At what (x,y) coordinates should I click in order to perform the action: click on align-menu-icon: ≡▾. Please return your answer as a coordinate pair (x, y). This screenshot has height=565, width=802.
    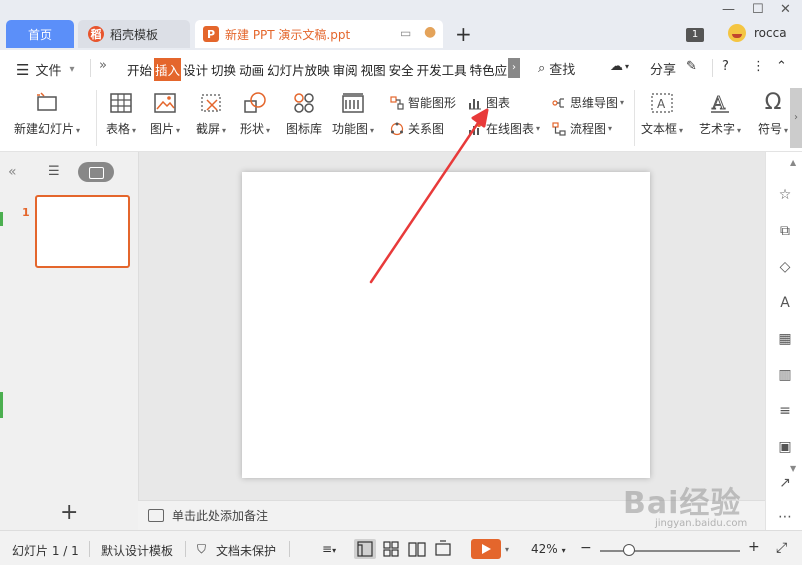
    Looking at the image, I should click on (329, 549).